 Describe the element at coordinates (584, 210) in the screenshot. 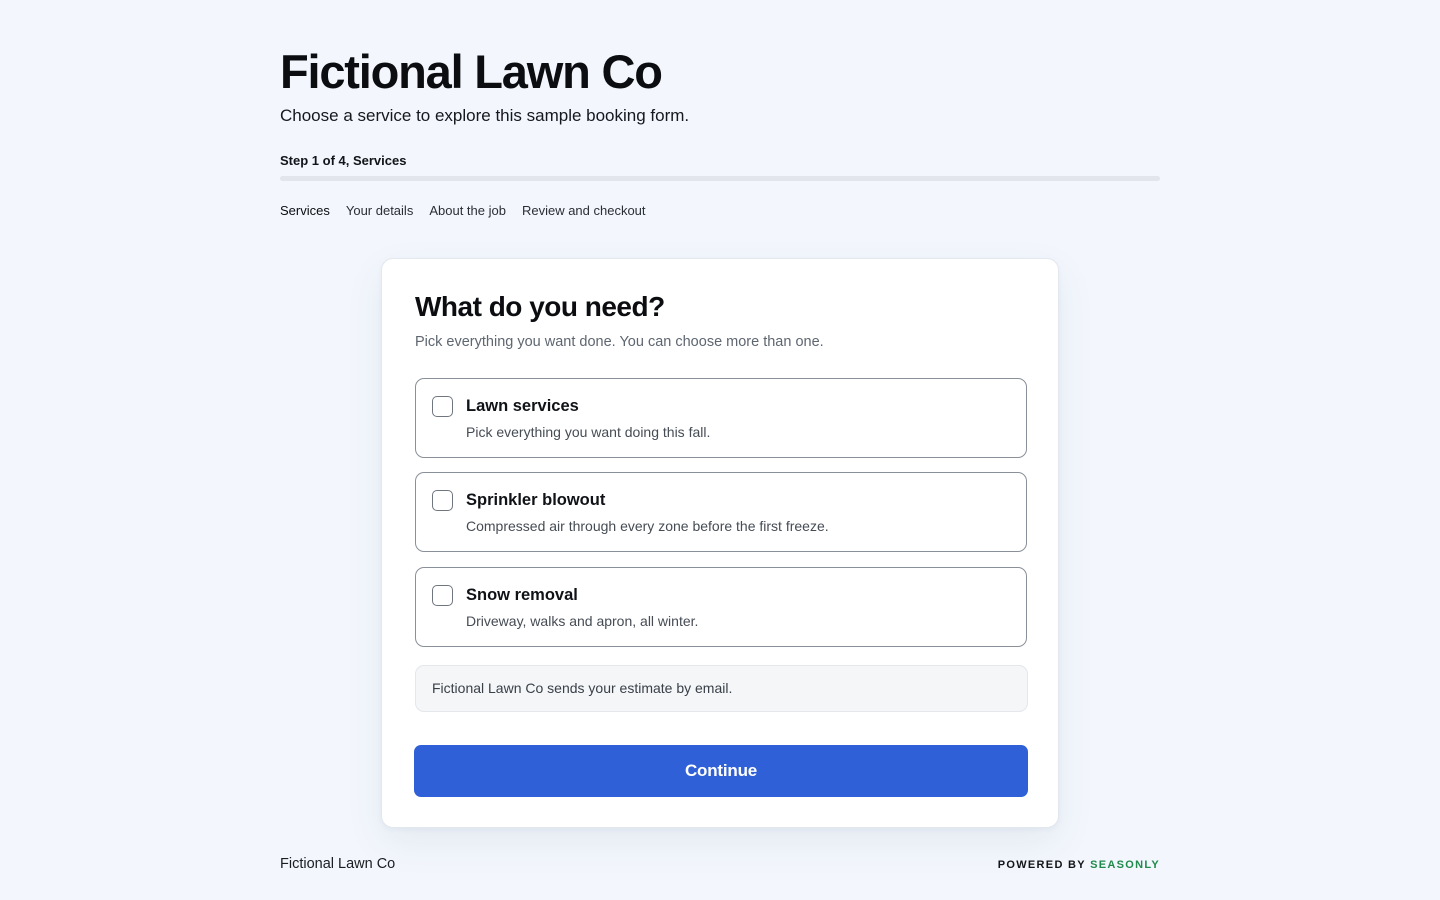

I see `step-nav-review-and-checkout: Review and checkout` at that location.